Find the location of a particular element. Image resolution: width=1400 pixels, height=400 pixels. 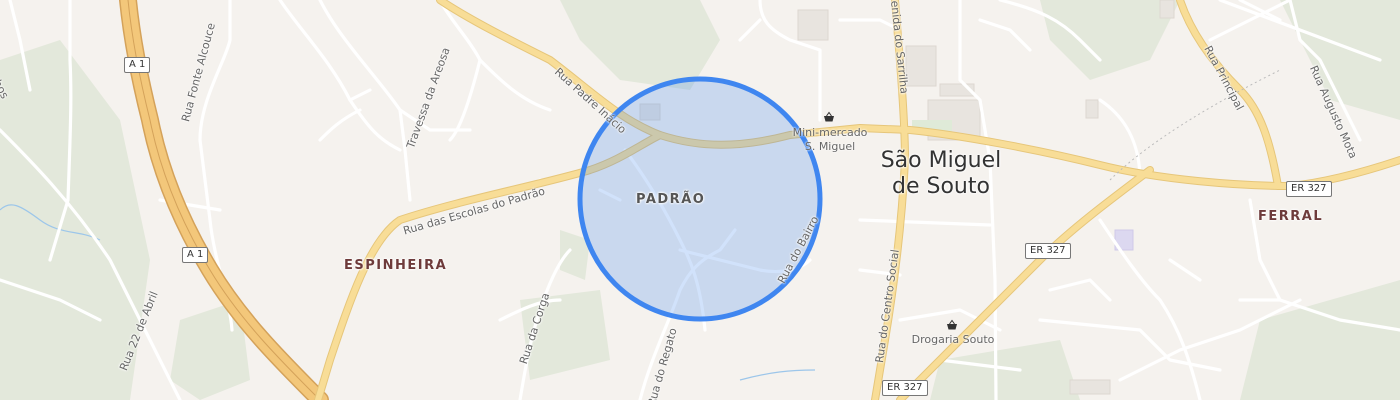

road-shield-a1-mid: A 1 is located at coordinates (195, 255).